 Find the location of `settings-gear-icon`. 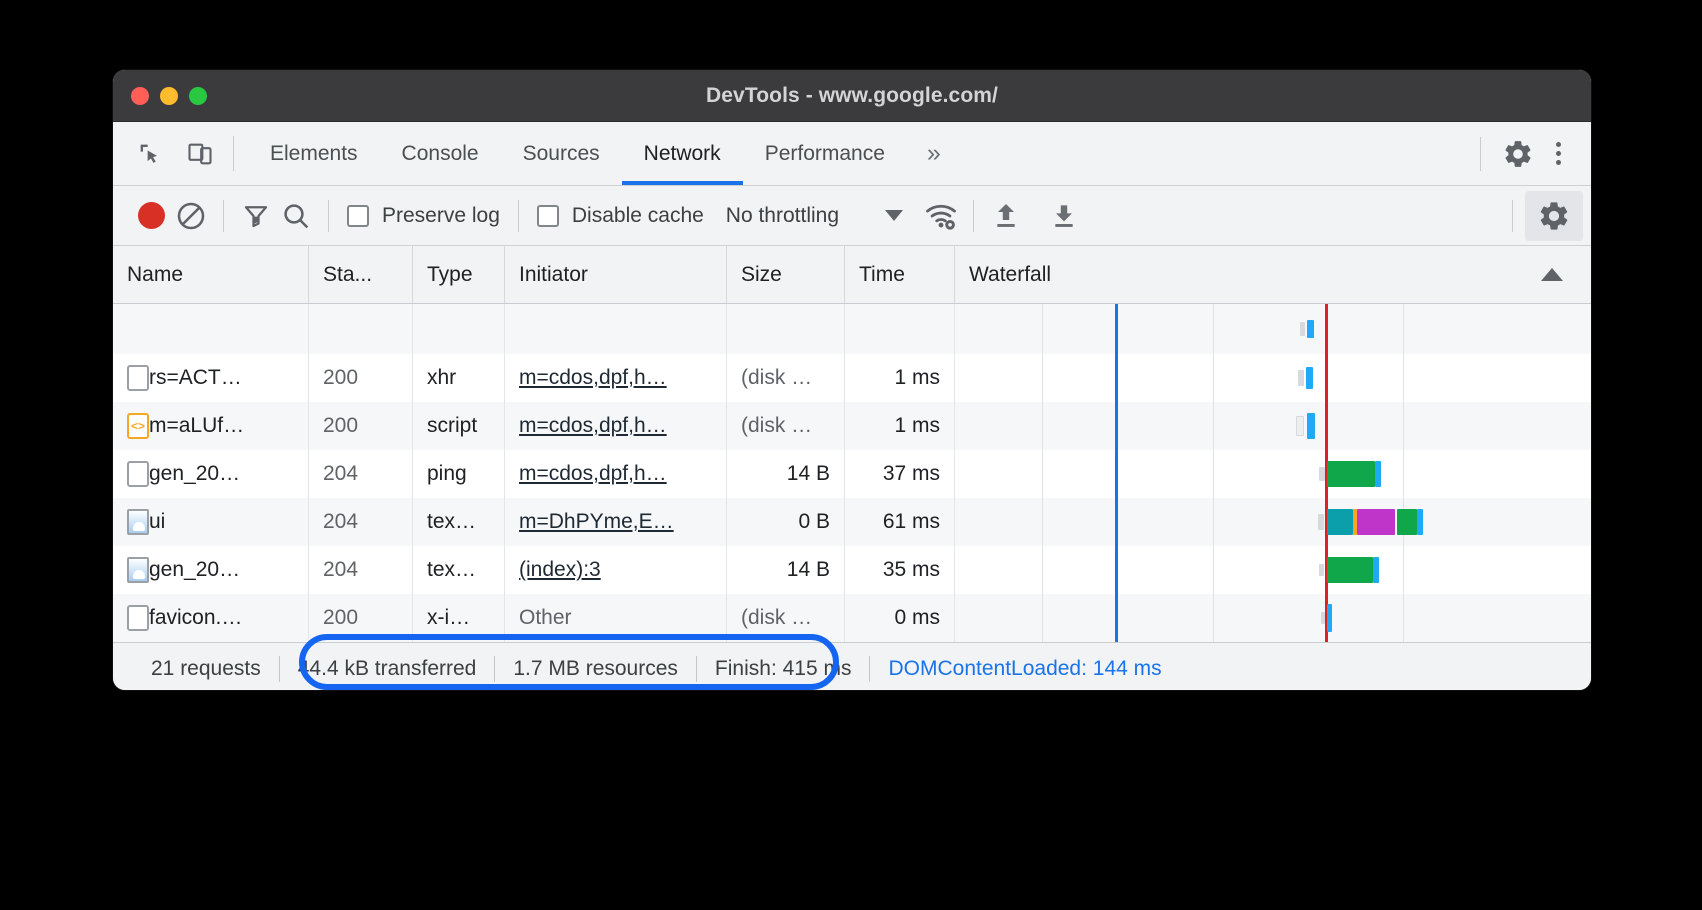

settings-gear-icon is located at coordinates (1518, 154).